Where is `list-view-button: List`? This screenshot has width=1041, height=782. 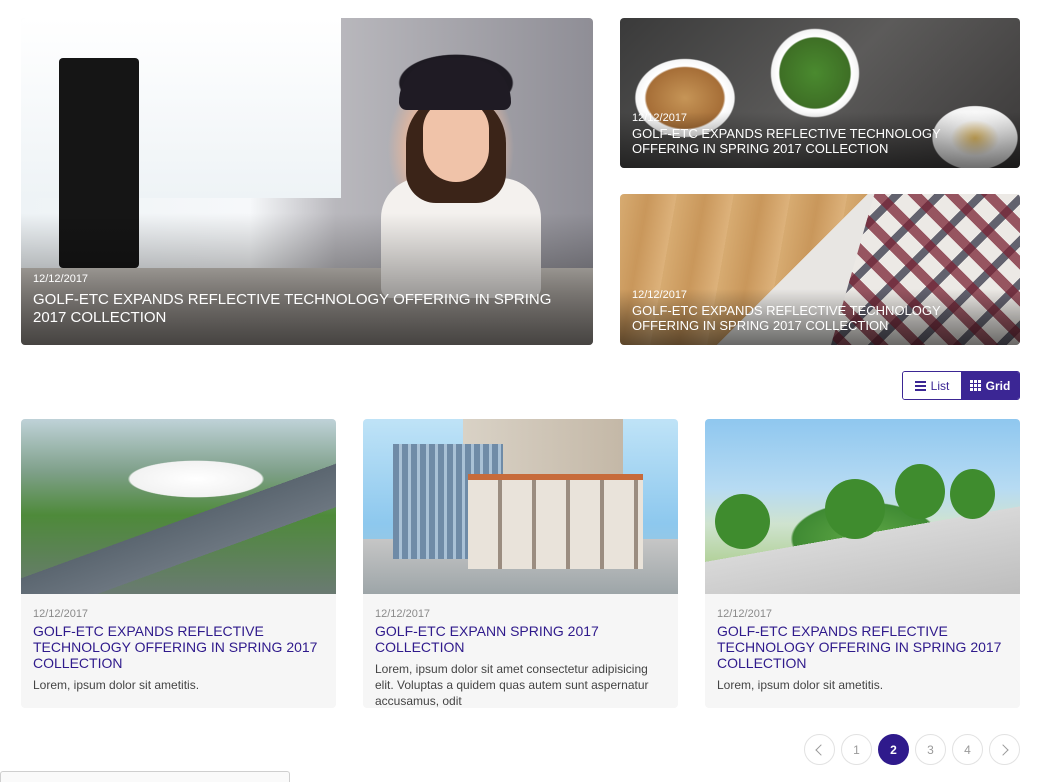 list-view-button: List is located at coordinates (932, 385).